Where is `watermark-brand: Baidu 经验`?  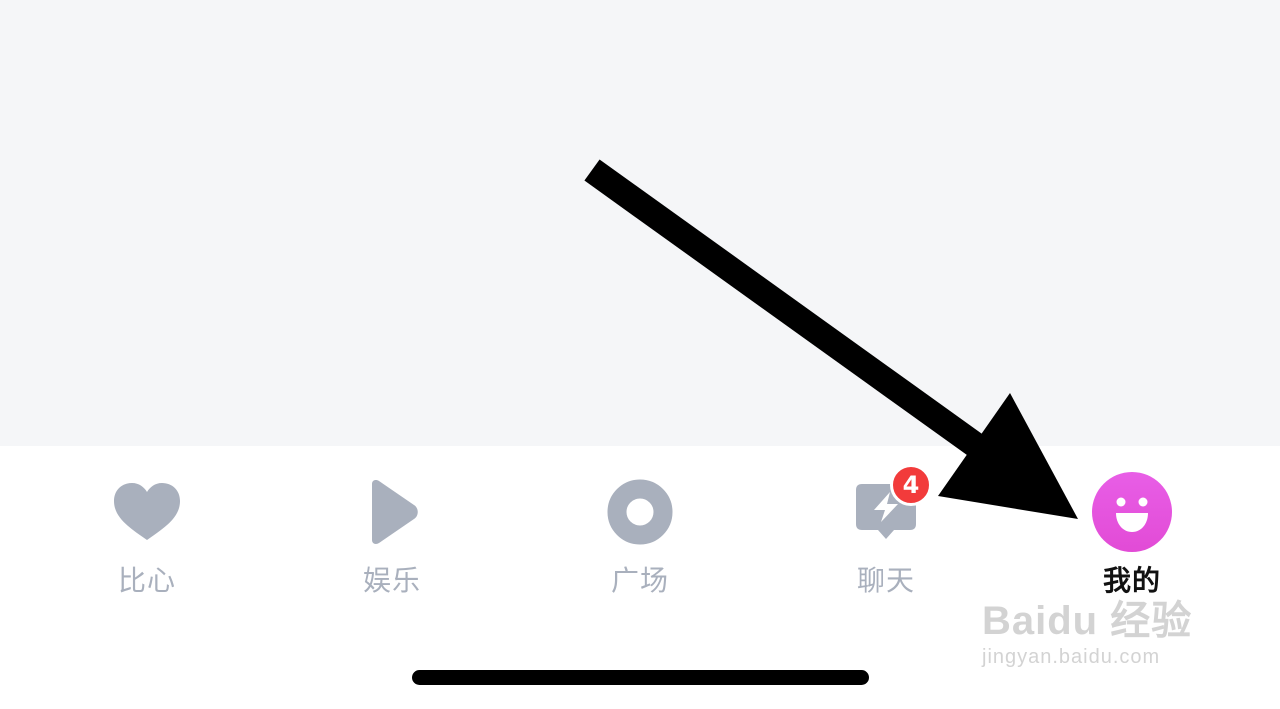
watermark-brand: Baidu 经验 is located at coordinates (1087, 621).